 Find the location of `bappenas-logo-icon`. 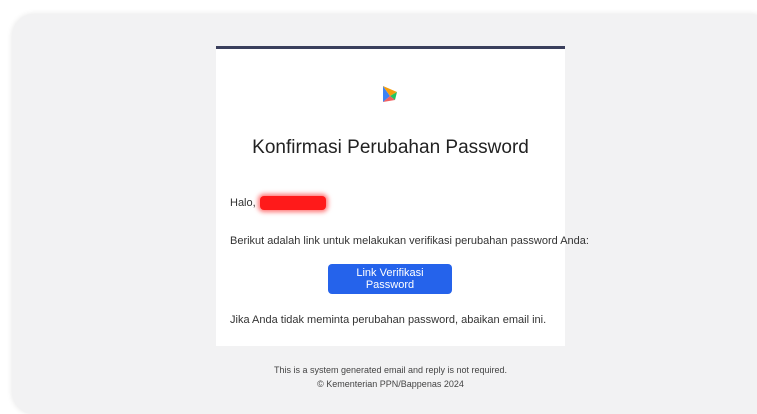

bappenas-logo-icon is located at coordinates (390, 94).